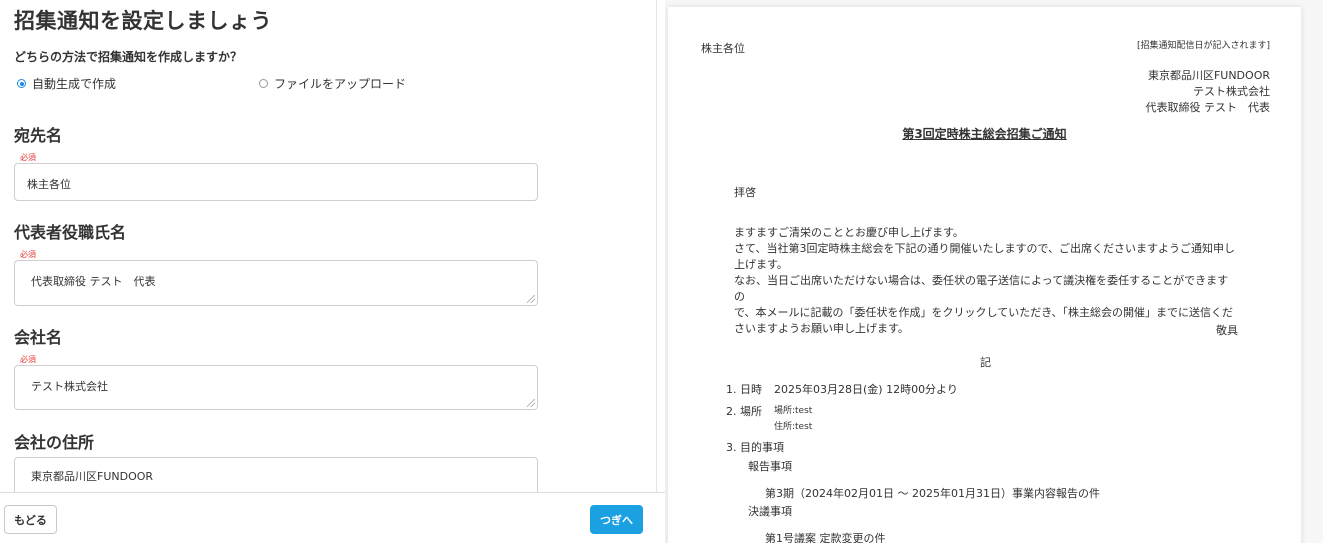  What do you see at coordinates (1203, 46) in the screenshot?
I see `preview-date-note: [招集通知配信日が記入されます]` at bounding box center [1203, 46].